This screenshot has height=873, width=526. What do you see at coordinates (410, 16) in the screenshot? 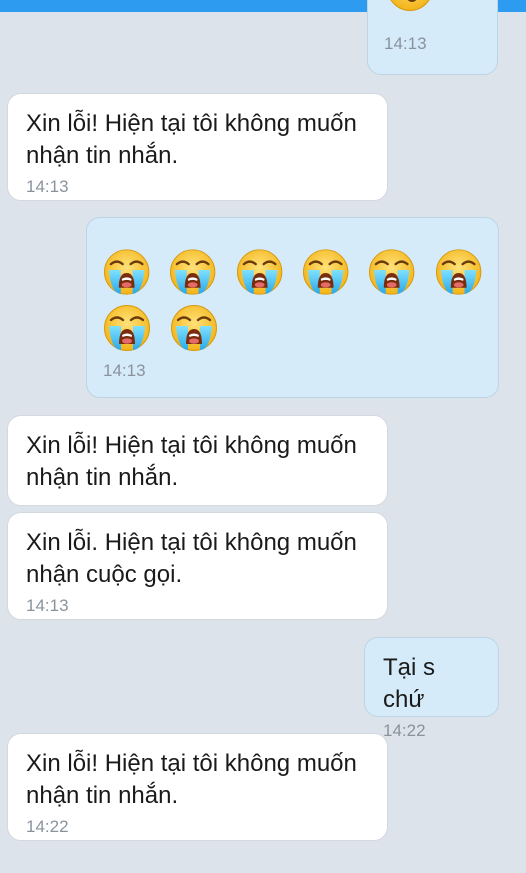
I see `confused-face-icon` at bounding box center [410, 16].